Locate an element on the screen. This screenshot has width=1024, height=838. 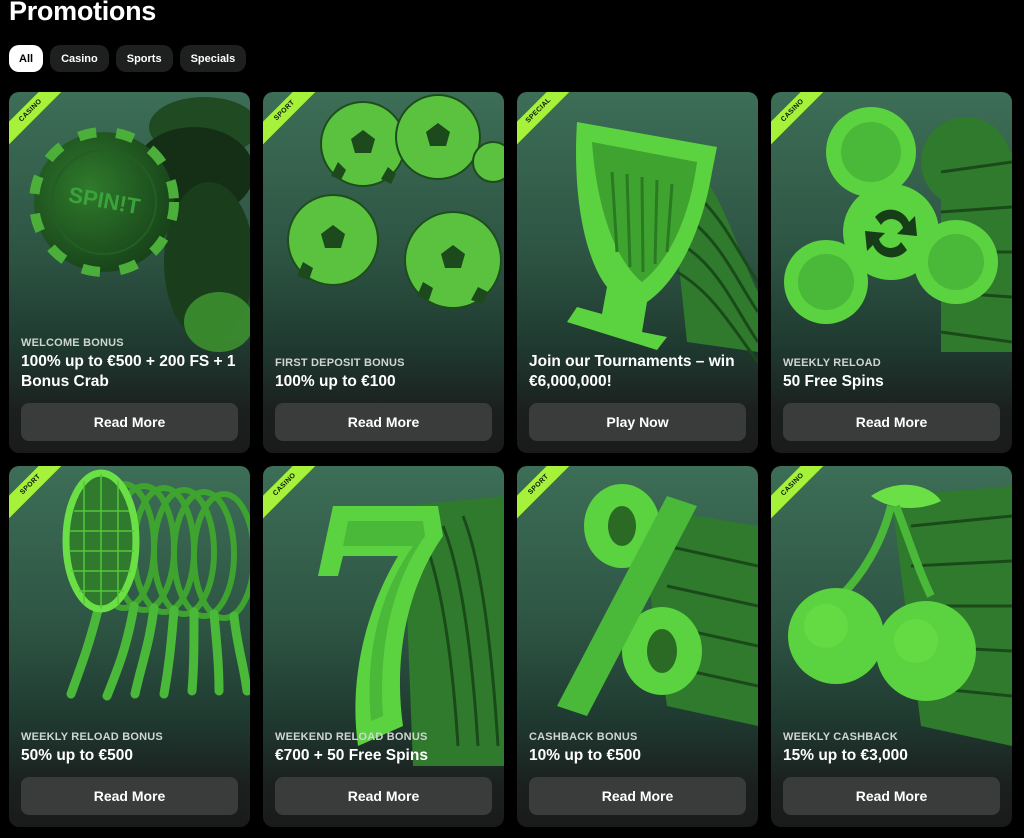
cherries-icon is located at coordinates (900, 615).